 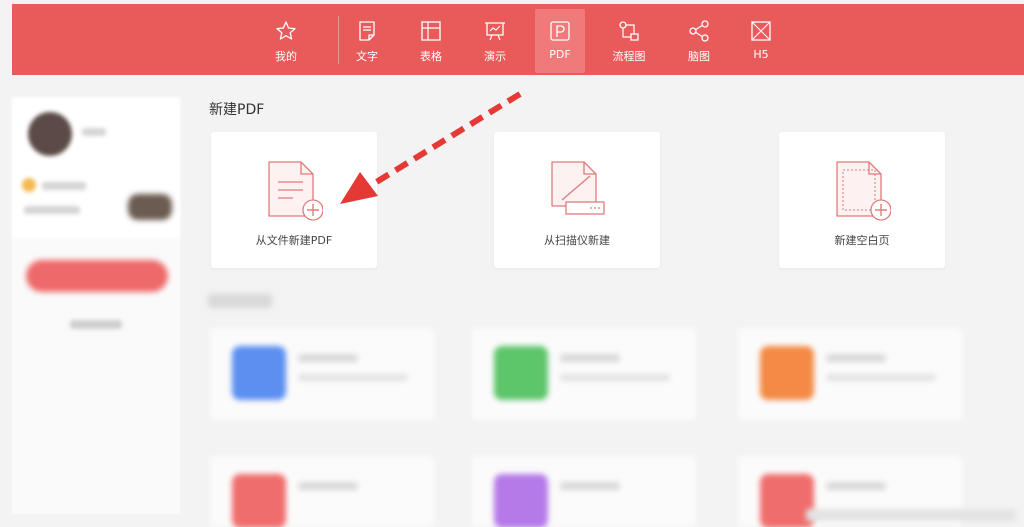 I want to click on document-icon, so click(x=367, y=31).